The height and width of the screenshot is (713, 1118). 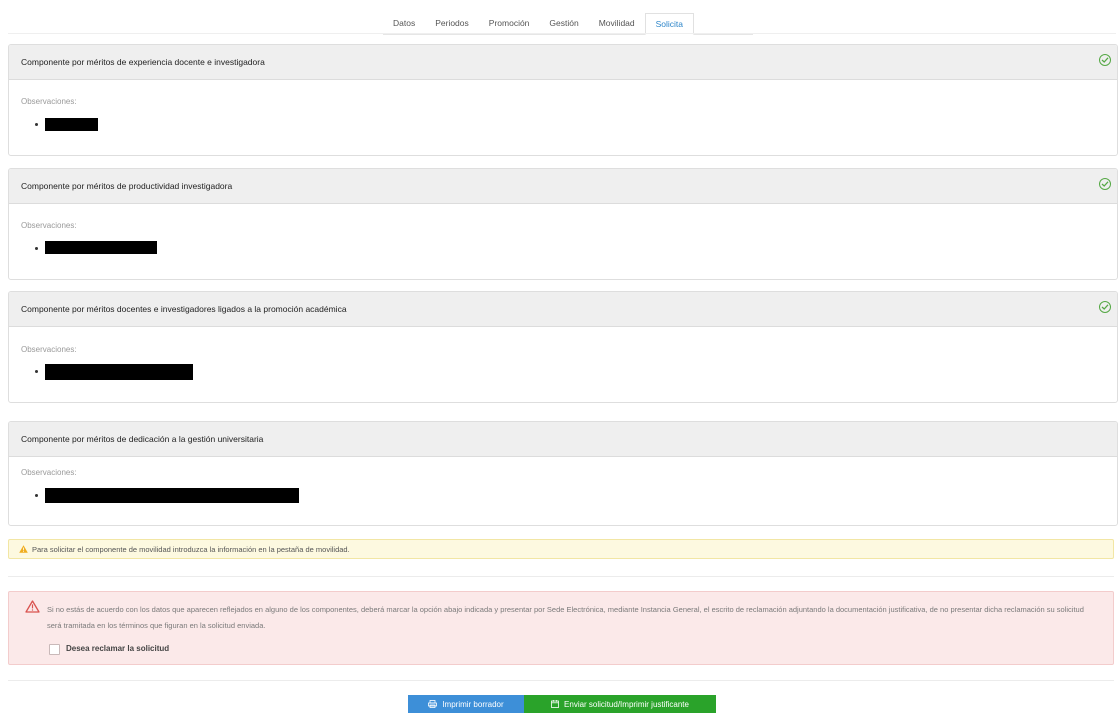 What do you see at coordinates (32, 607) in the screenshot?
I see `alert-triangle-icon` at bounding box center [32, 607].